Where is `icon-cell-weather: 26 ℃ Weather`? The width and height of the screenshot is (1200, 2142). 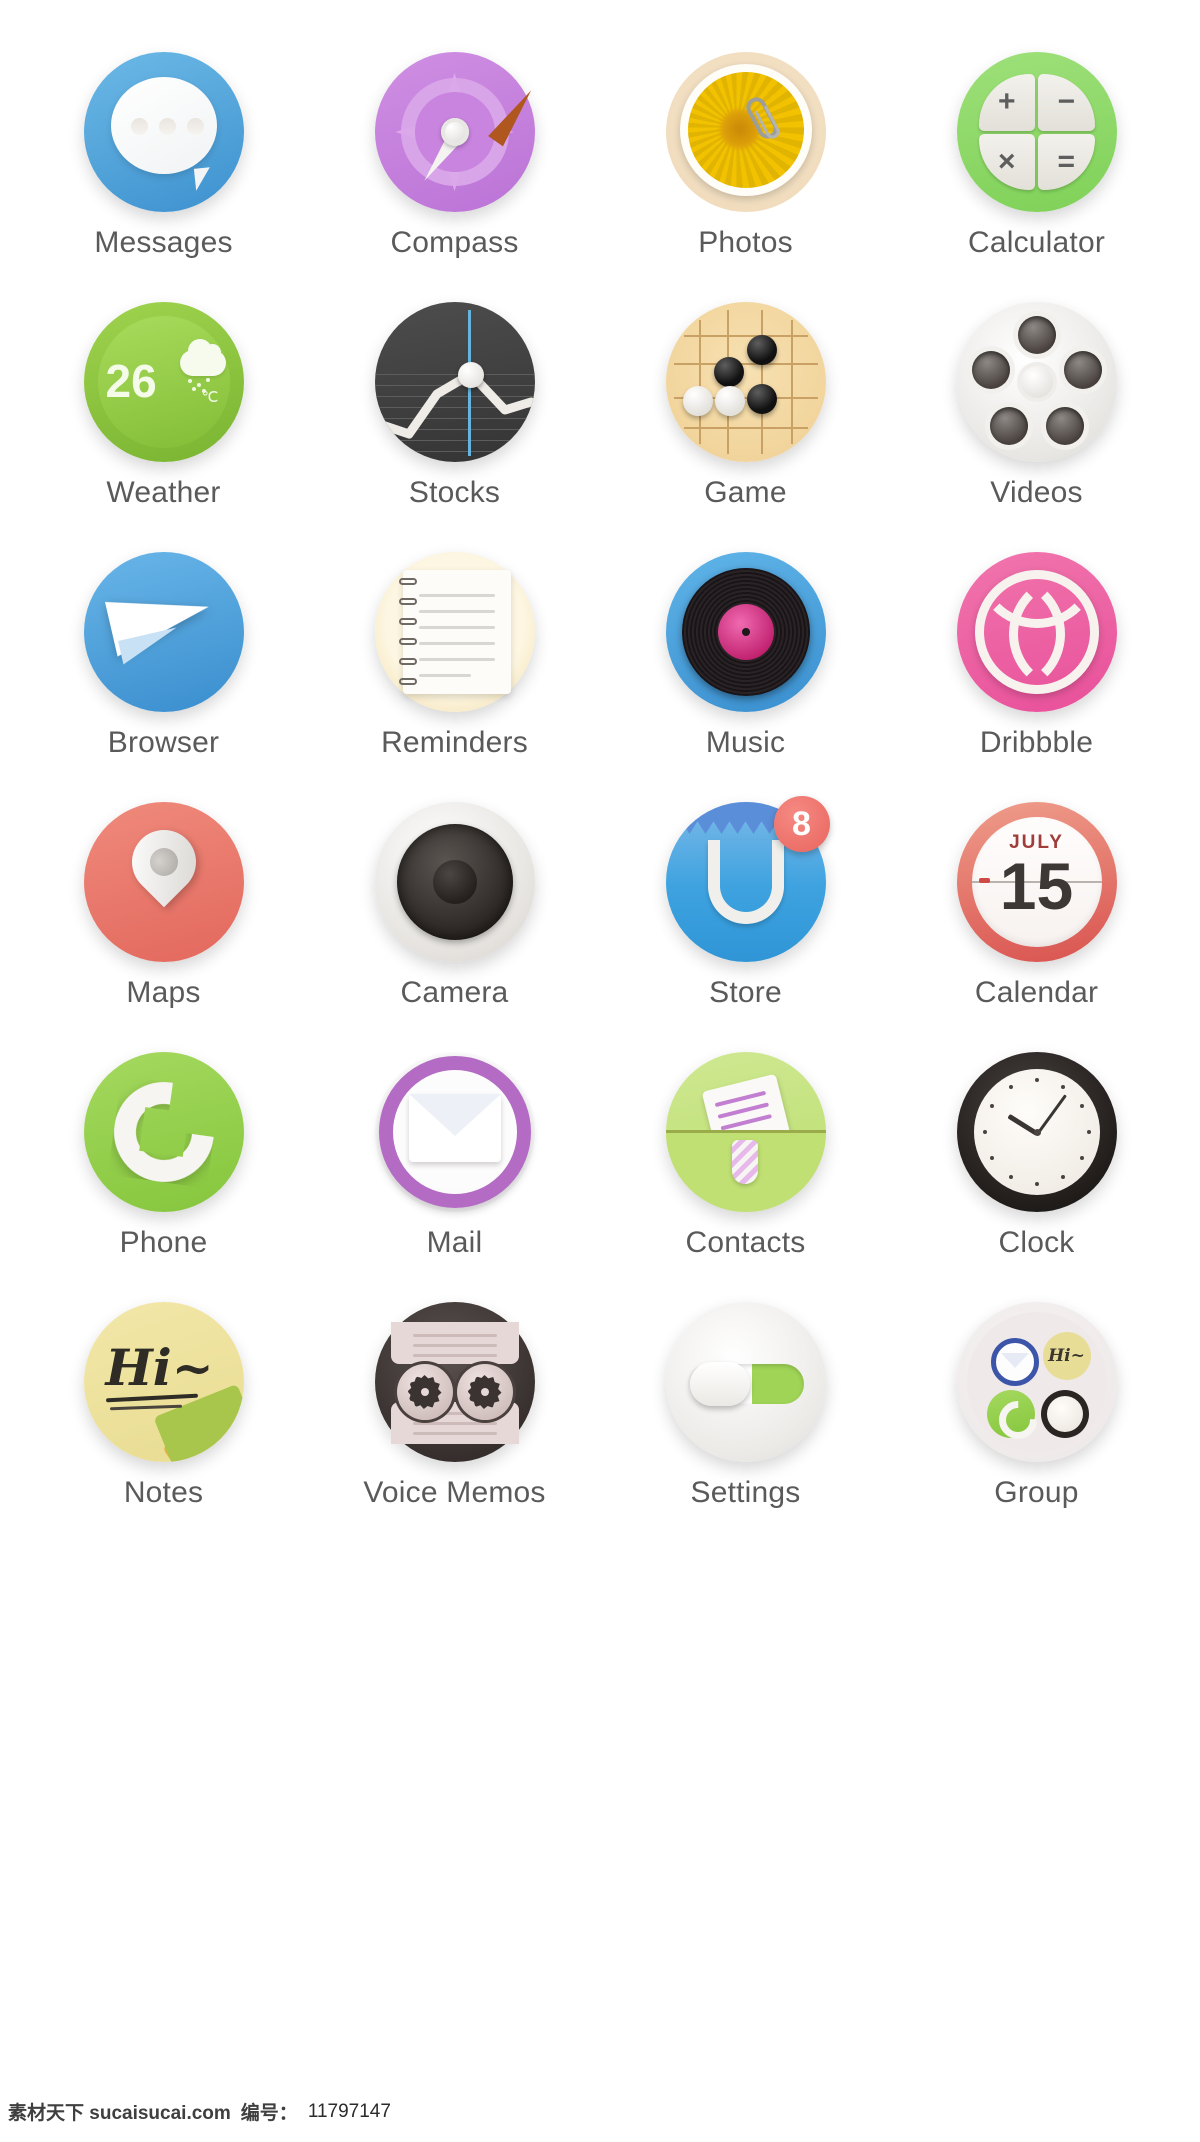
icon-cell-weather: 26 ℃ Weather is located at coordinates (163, 427).